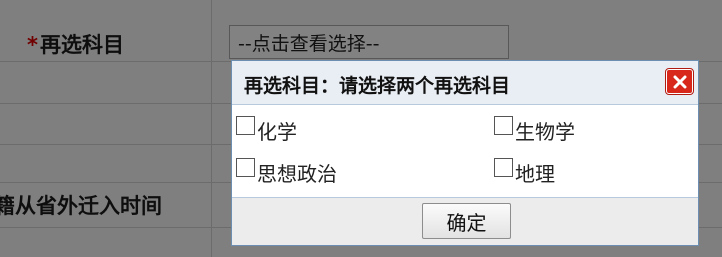 Image resolution: width=722 pixels, height=257 pixels. Describe the element at coordinates (377, 86) in the screenshot. I see `dialog-title: 再选科目：请选择两个再选科目` at that location.